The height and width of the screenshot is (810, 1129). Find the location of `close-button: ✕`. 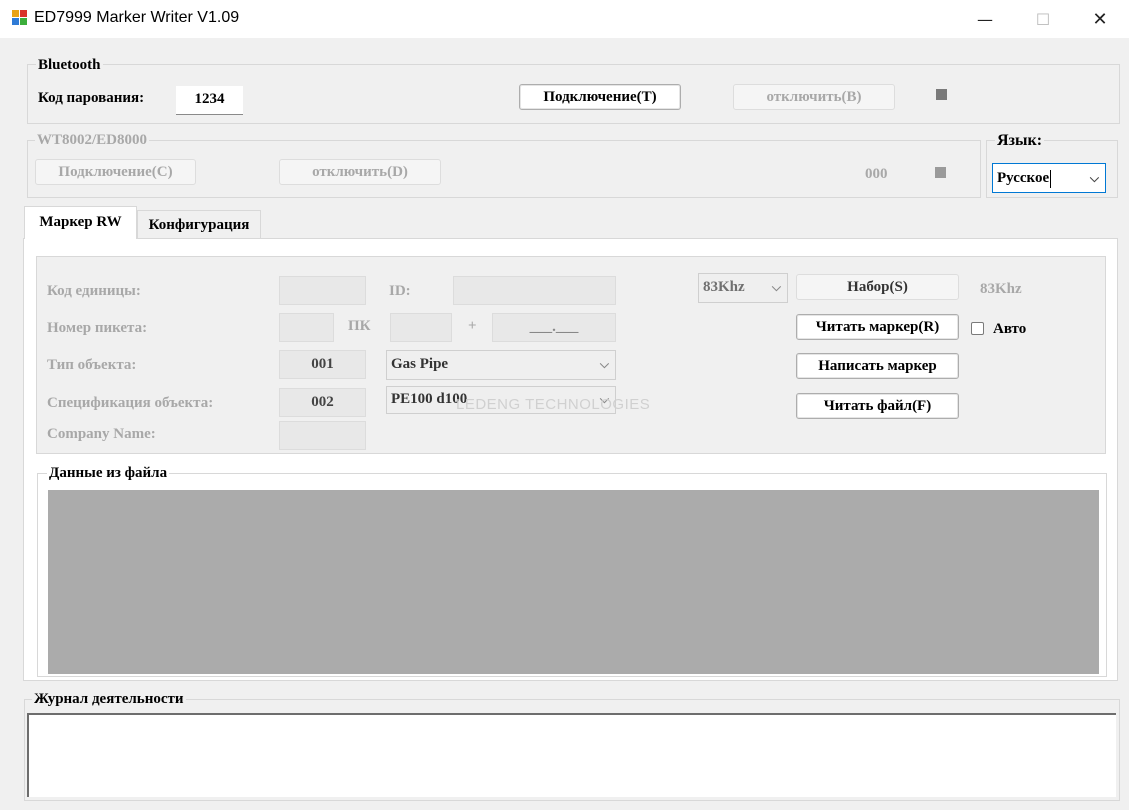

close-button: ✕ is located at coordinates (1100, 19).